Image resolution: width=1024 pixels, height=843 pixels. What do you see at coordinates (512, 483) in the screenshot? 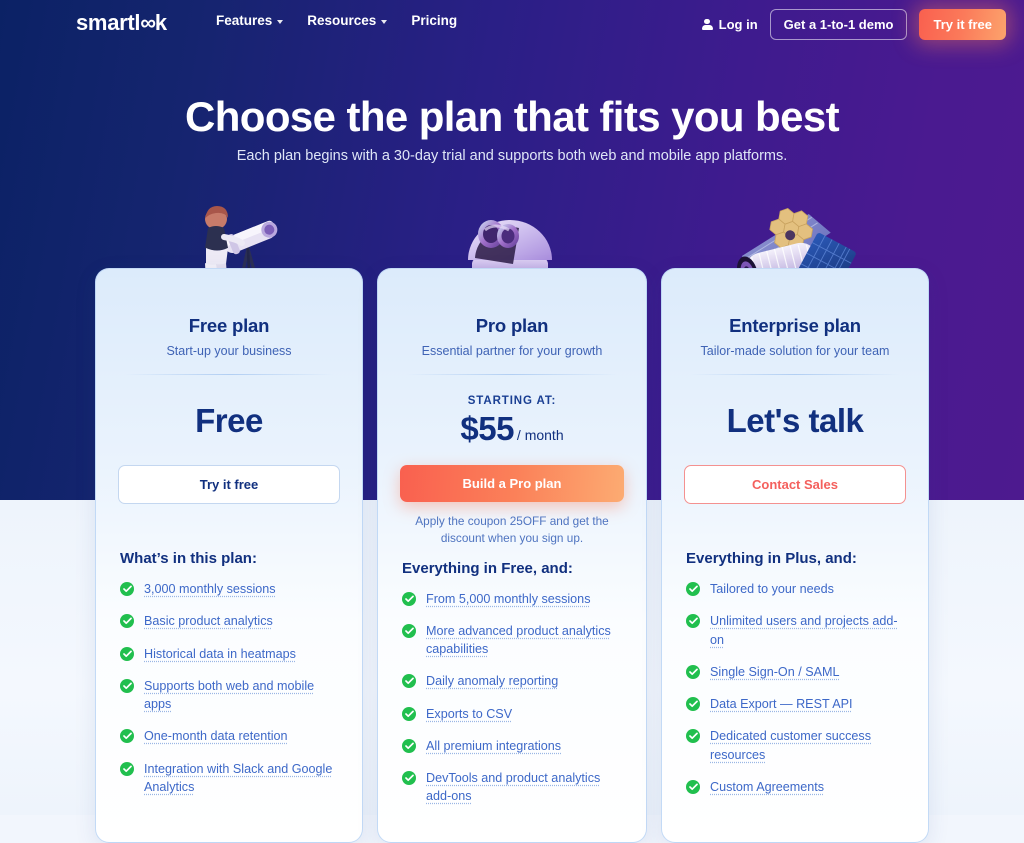
I see `build-a-pro-plan-button: Build a Pro plan` at bounding box center [512, 483].